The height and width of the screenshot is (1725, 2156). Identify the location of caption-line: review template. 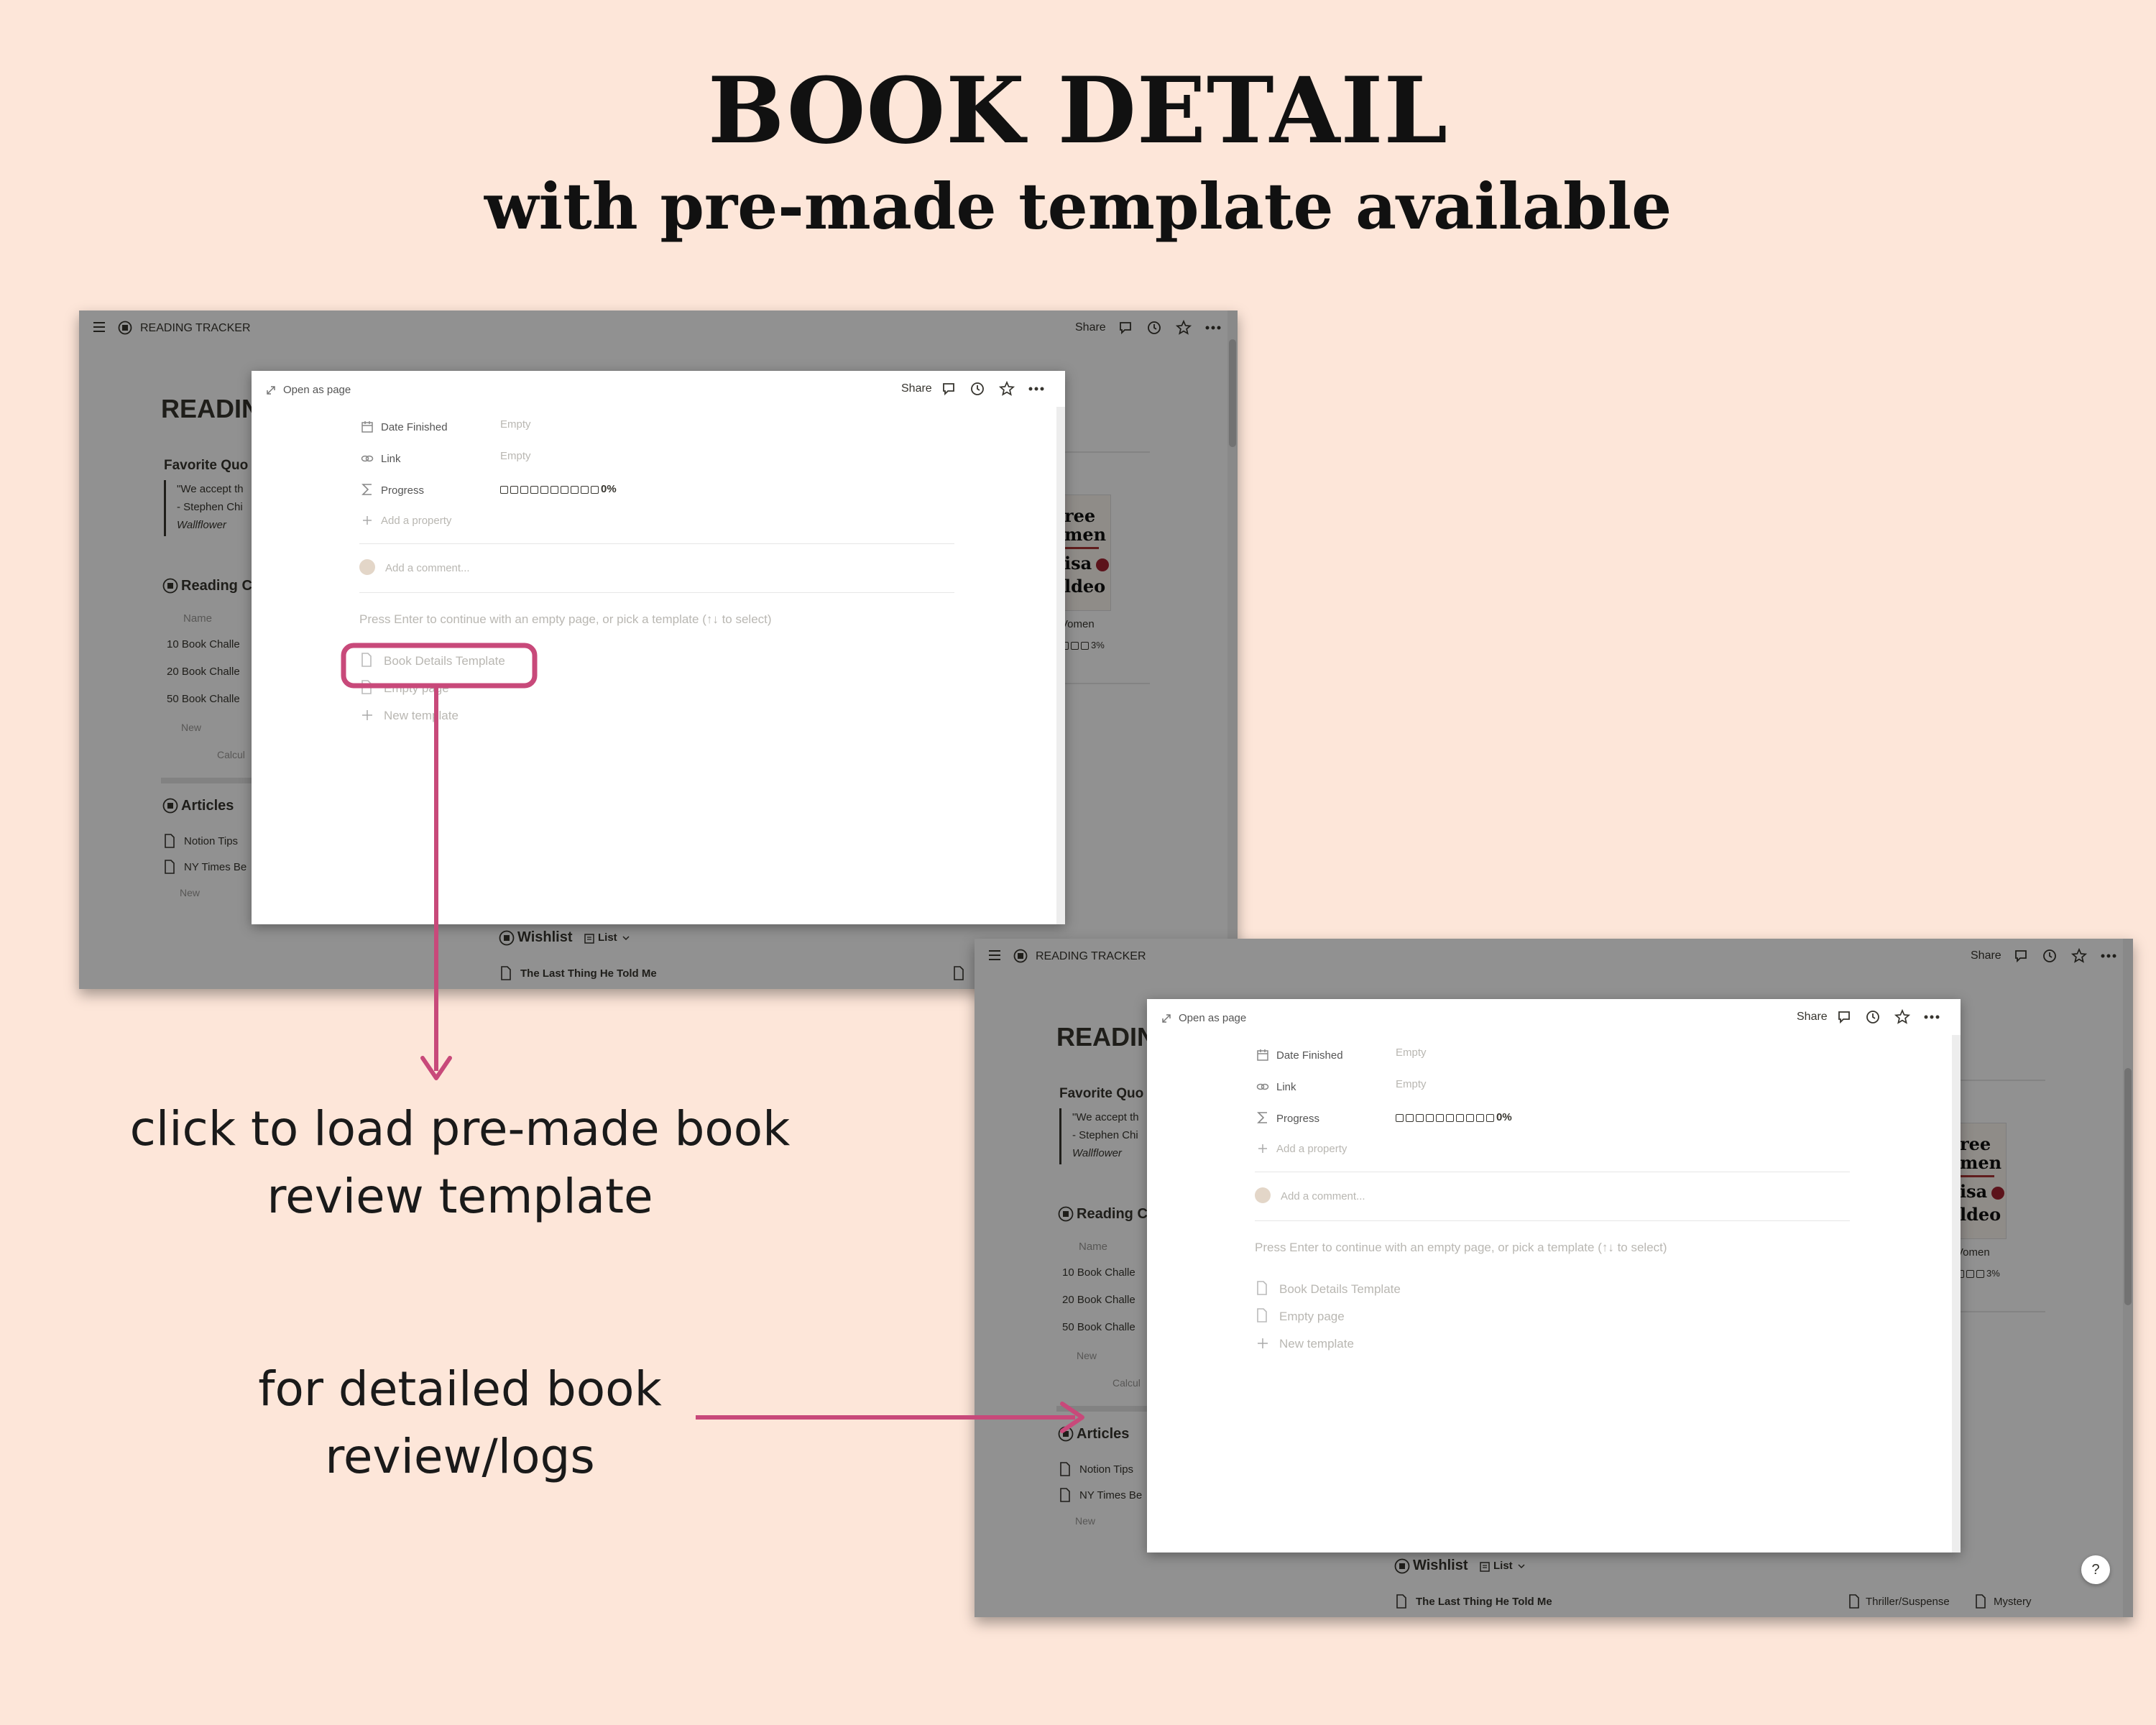
(460, 1196).